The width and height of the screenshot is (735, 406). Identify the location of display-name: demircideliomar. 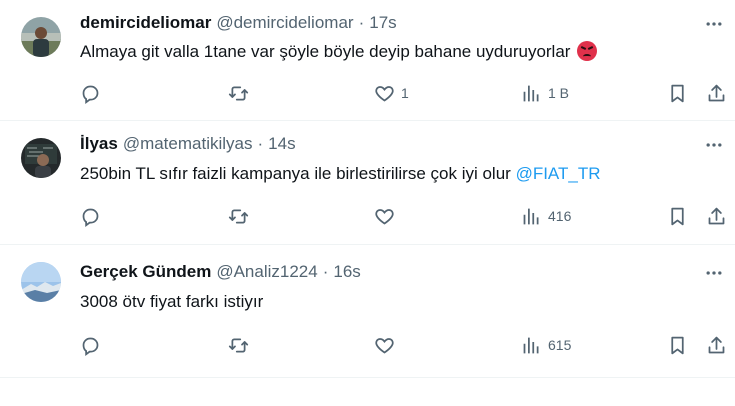
(145, 23).